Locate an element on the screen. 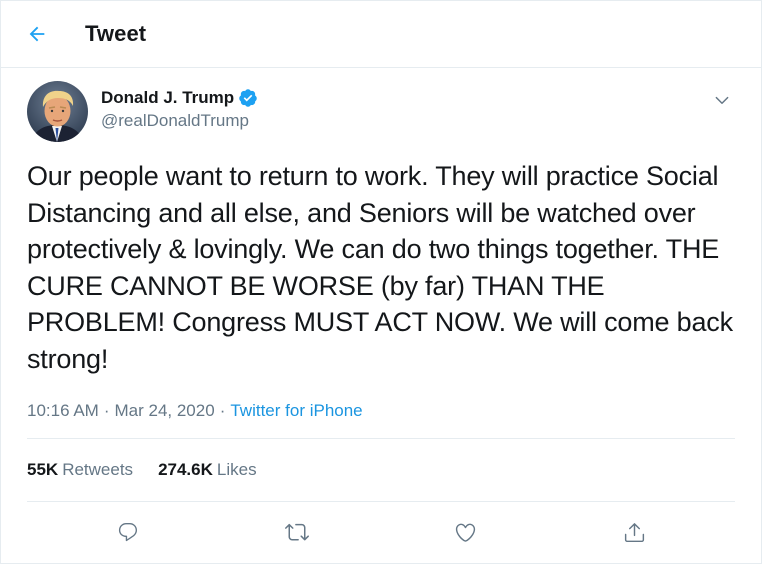 The width and height of the screenshot is (764, 566). back-button is located at coordinates (37, 34).